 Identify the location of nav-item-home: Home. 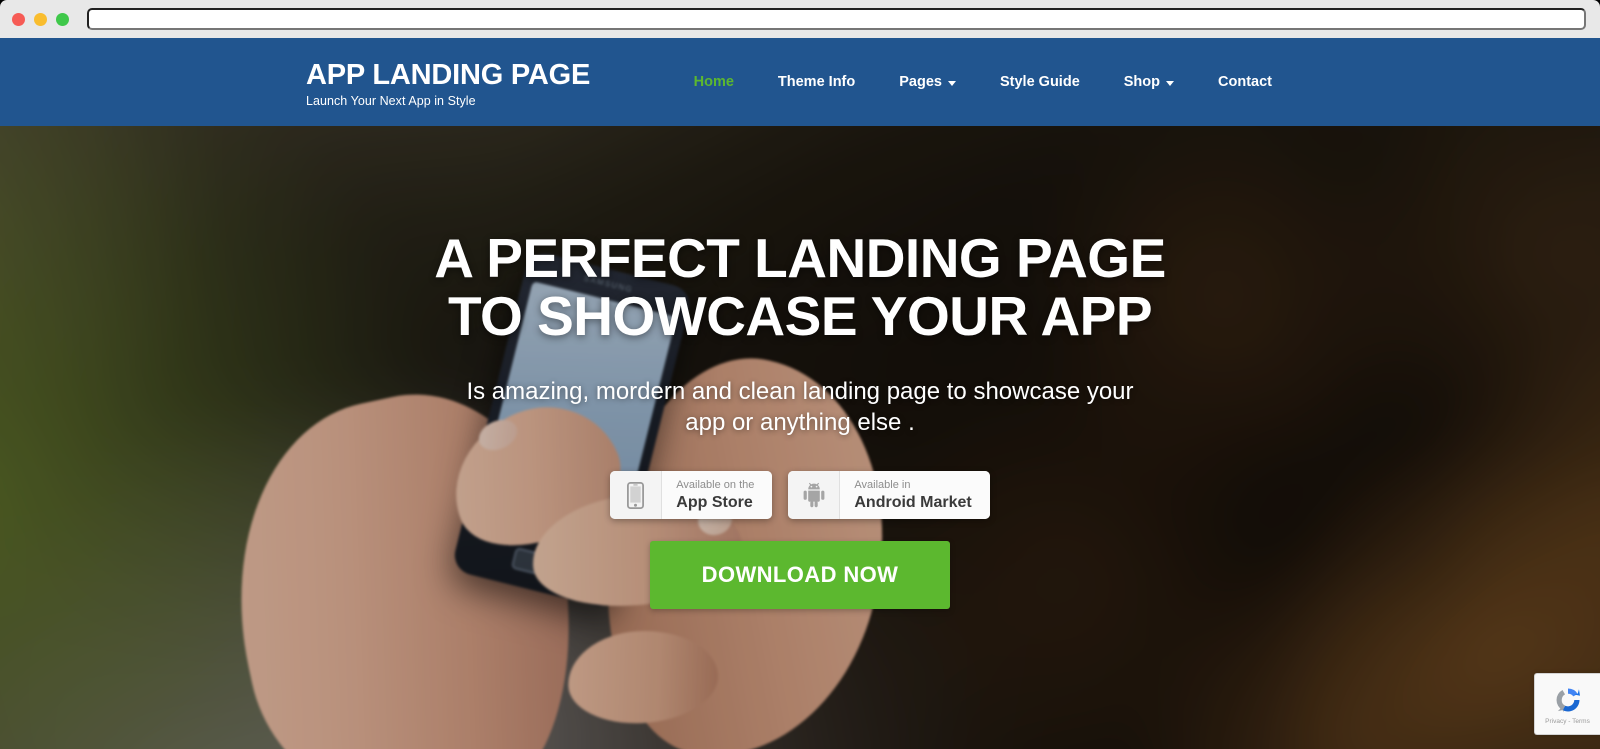
(714, 82).